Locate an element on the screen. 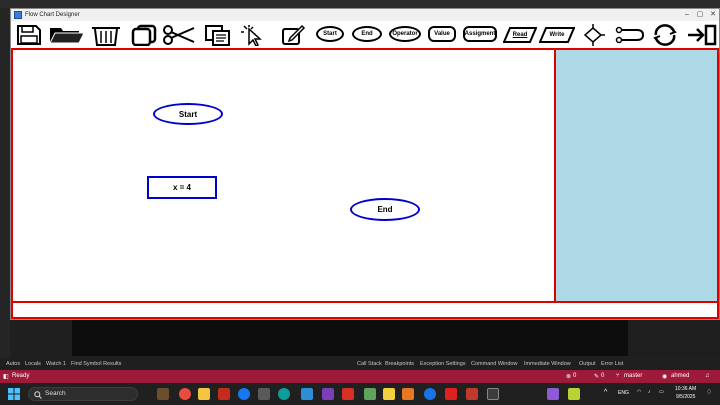  paste-icon is located at coordinates (217, 35).